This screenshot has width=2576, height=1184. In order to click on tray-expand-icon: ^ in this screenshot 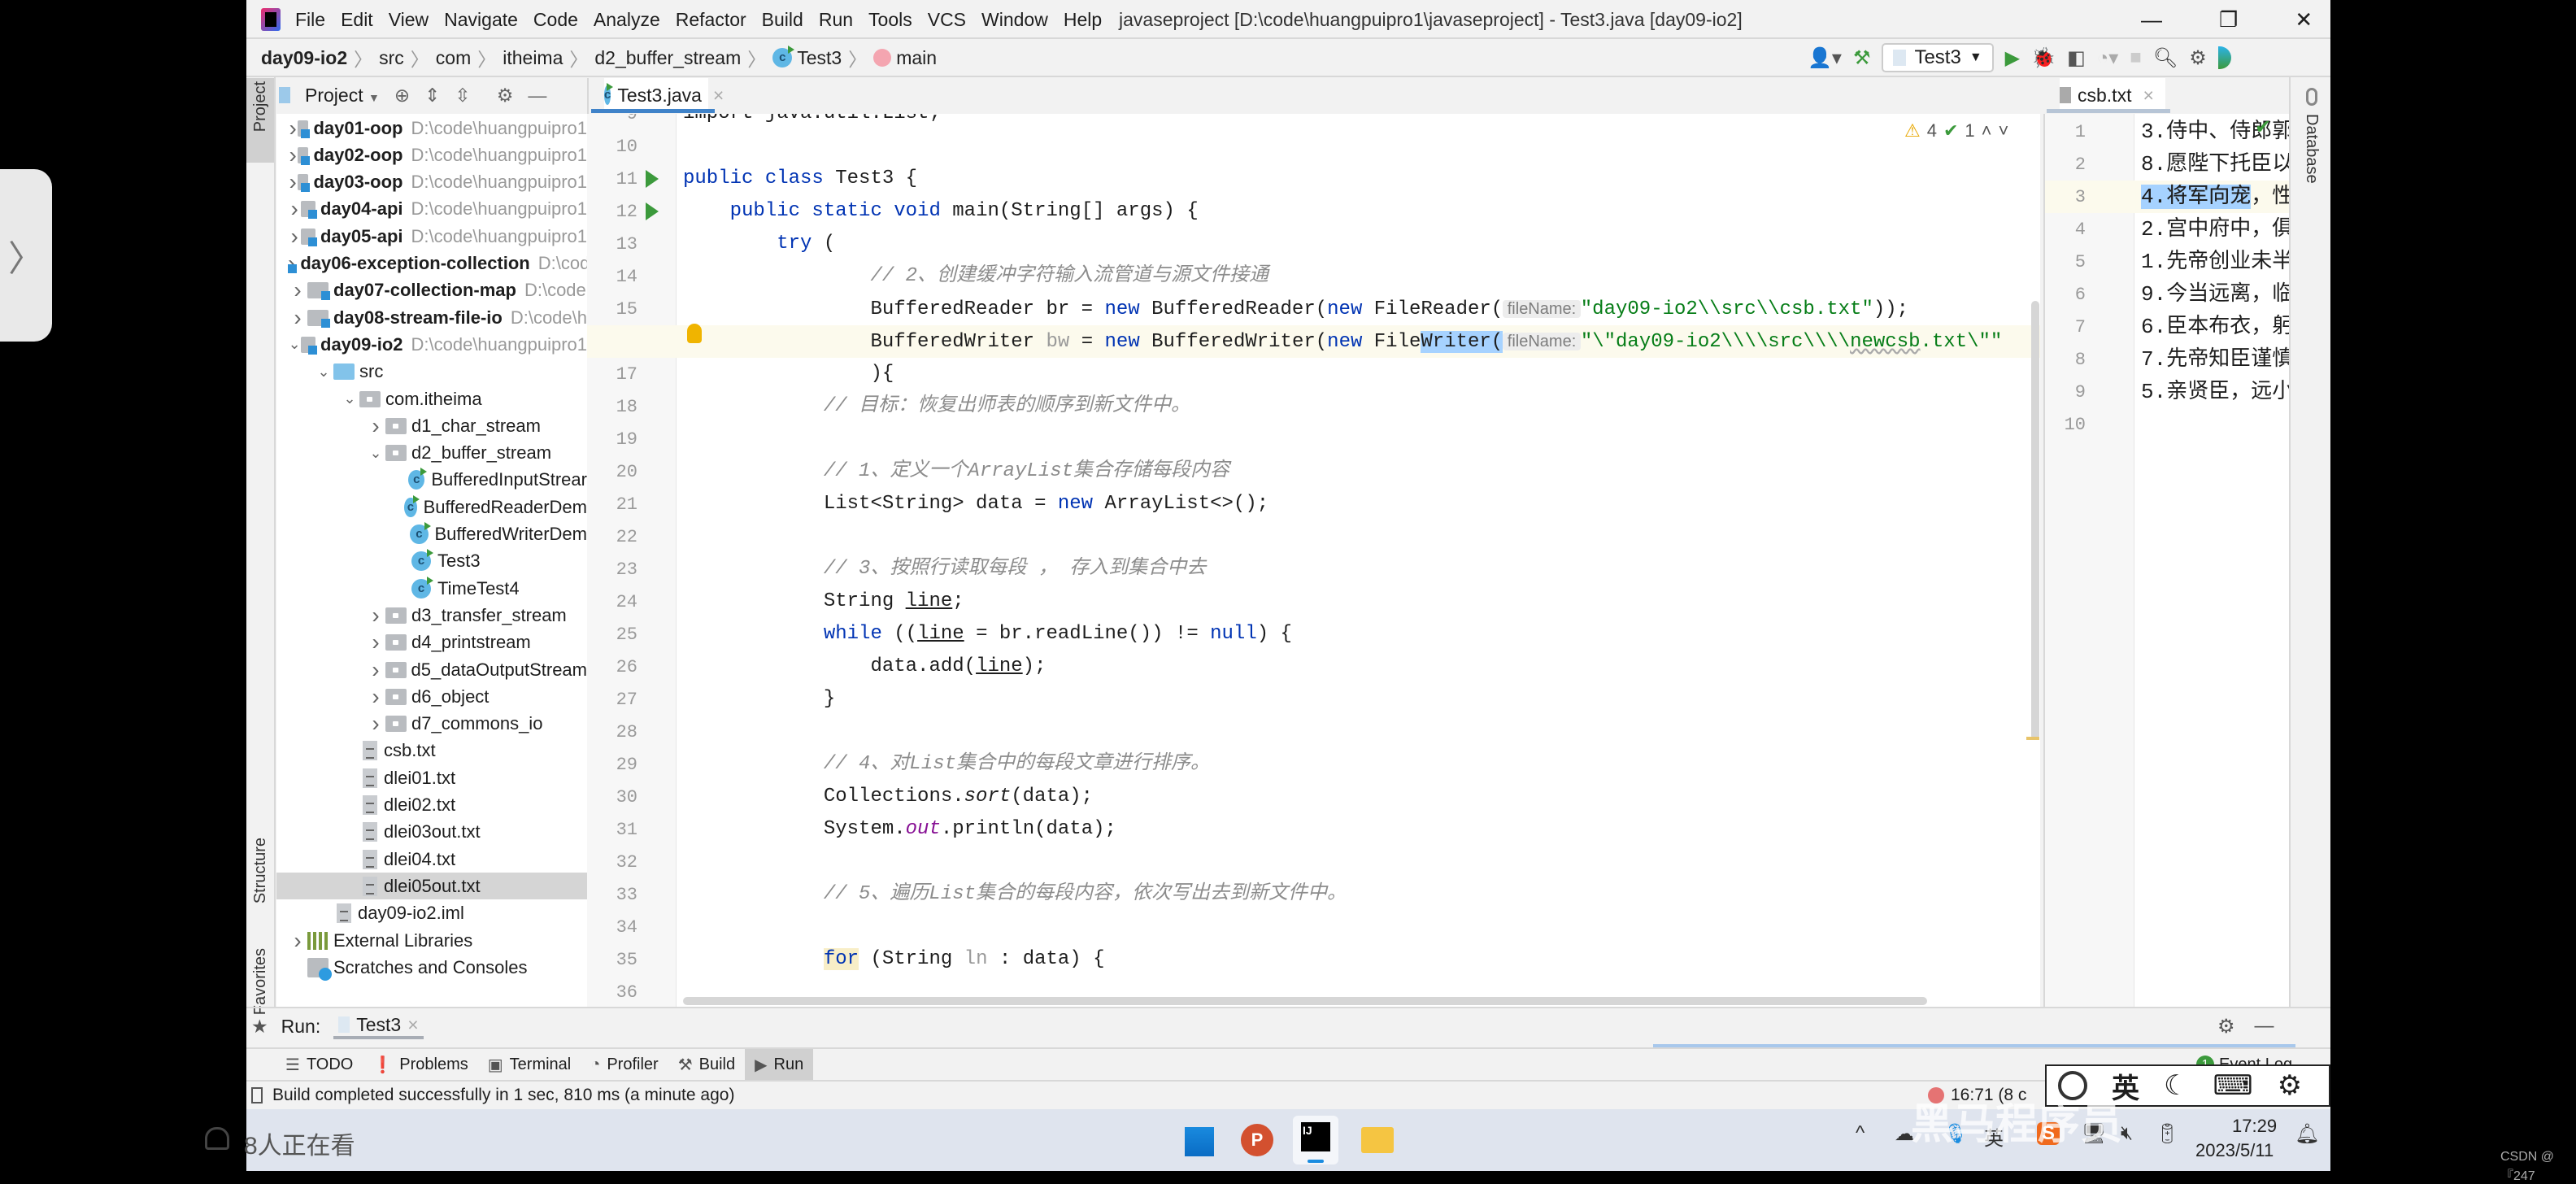, I will do `click(1861, 1133)`.